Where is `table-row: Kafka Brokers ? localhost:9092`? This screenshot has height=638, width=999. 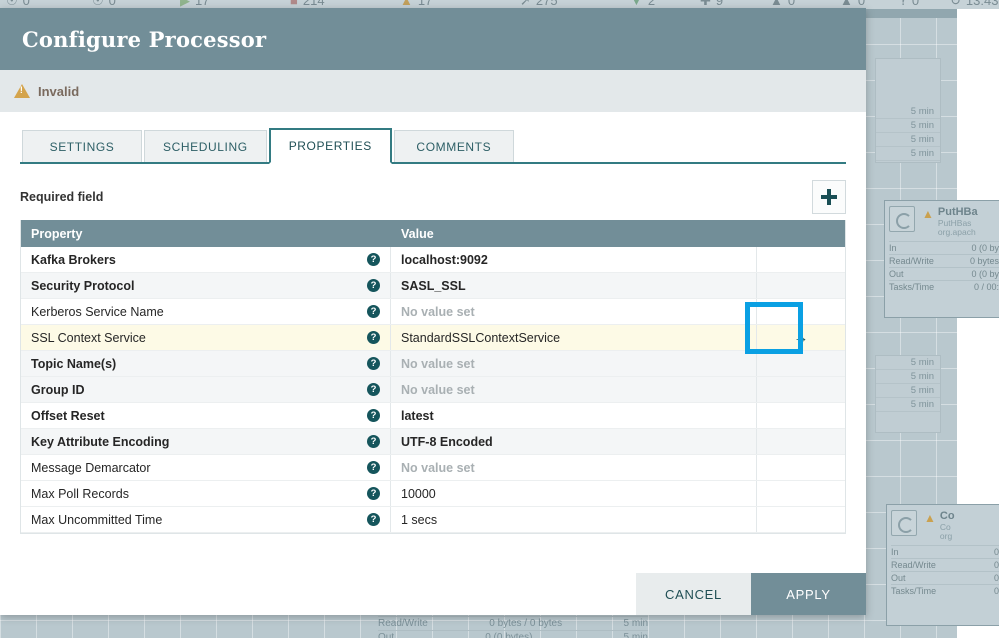 table-row: Kafka Brokers ? localhost:9092 is located at coordinates (433, 260).